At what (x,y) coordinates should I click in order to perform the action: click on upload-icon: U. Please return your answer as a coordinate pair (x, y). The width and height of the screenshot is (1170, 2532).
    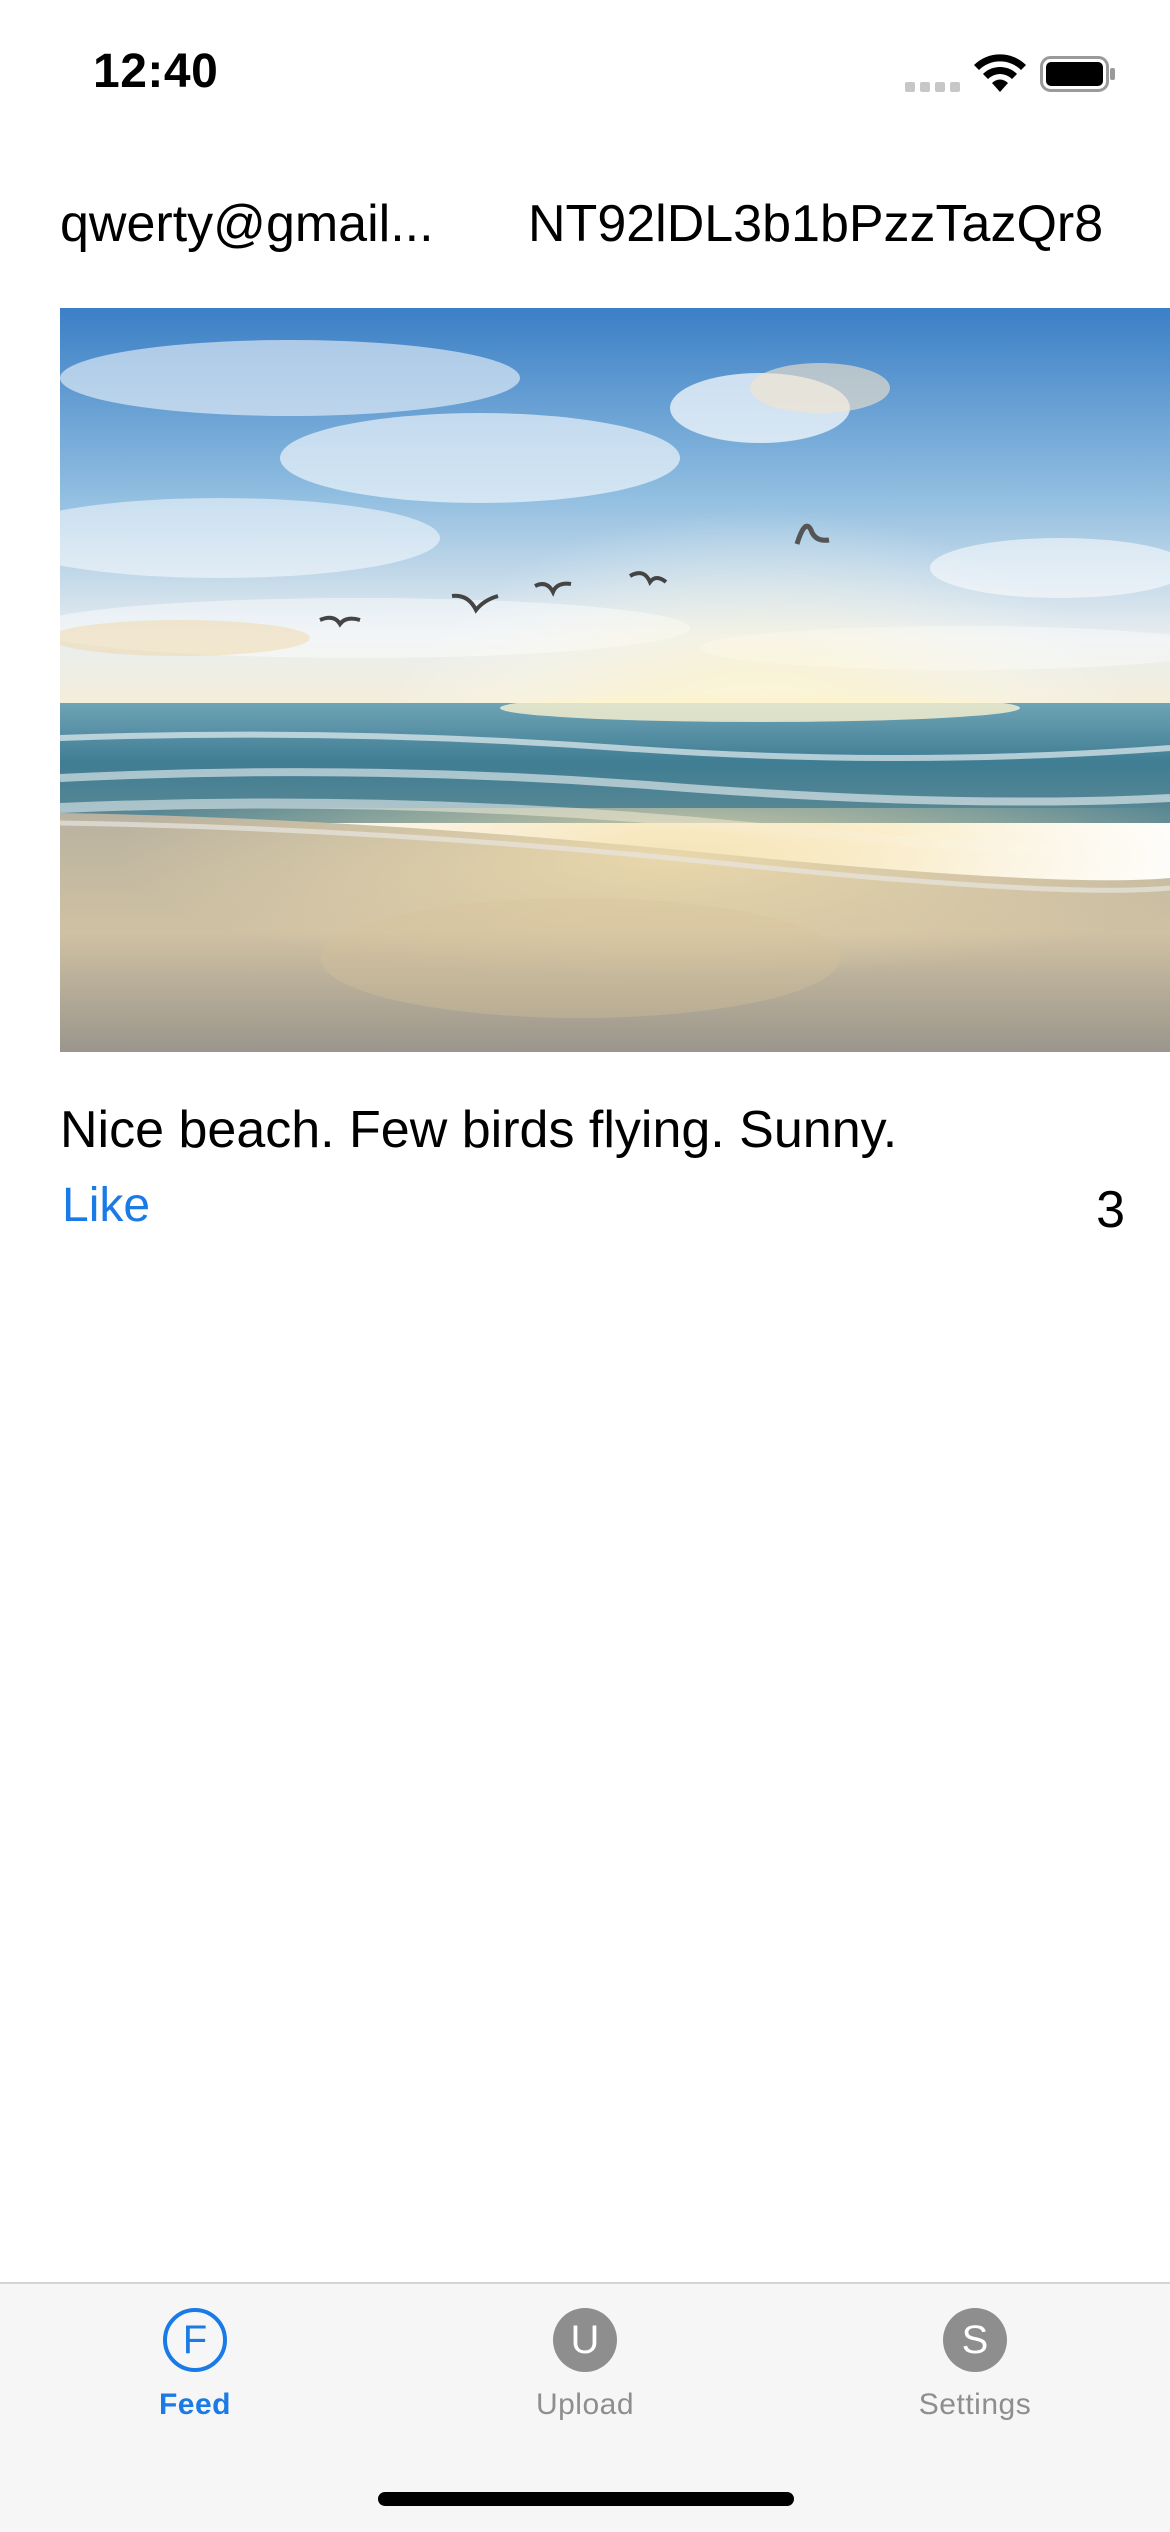
    Looking at the image, I should click on (585, 2340).